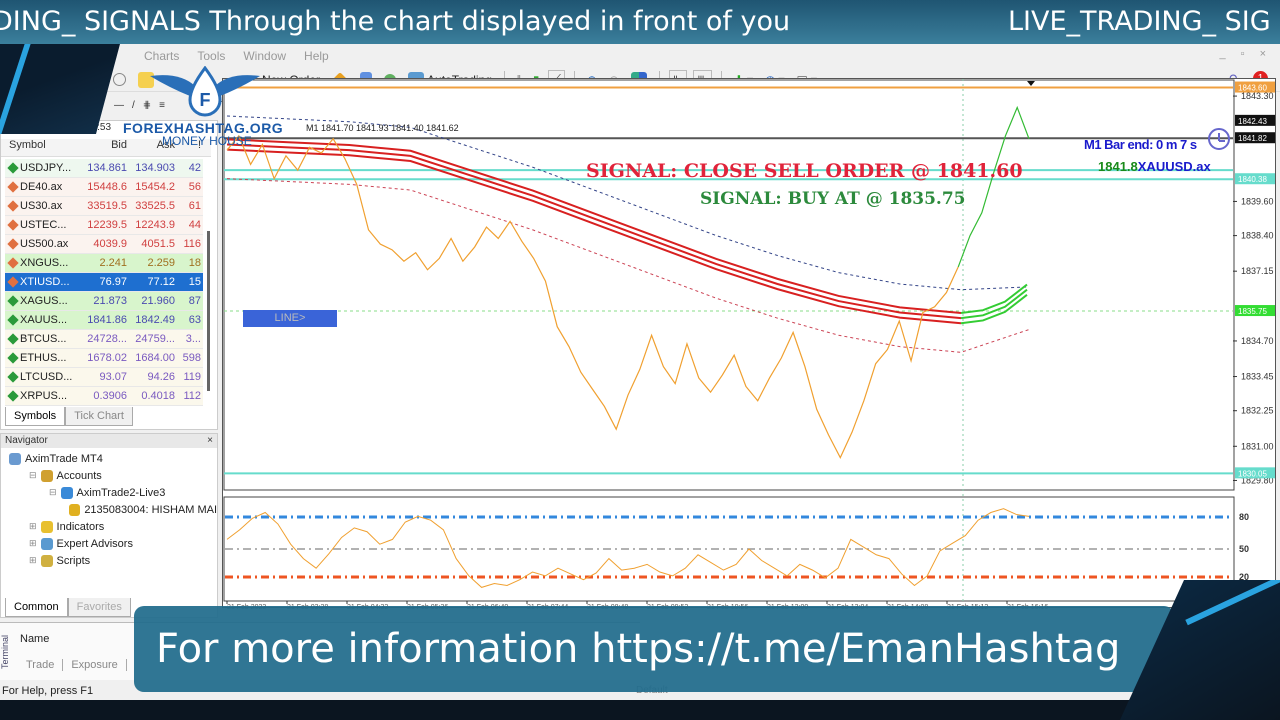 This screenshot has width=1280, height=720. What do you see at coordinates (107, 358) in the screenshot?
I see `row-bid: 1678.02` at bounding box center [107, 358].